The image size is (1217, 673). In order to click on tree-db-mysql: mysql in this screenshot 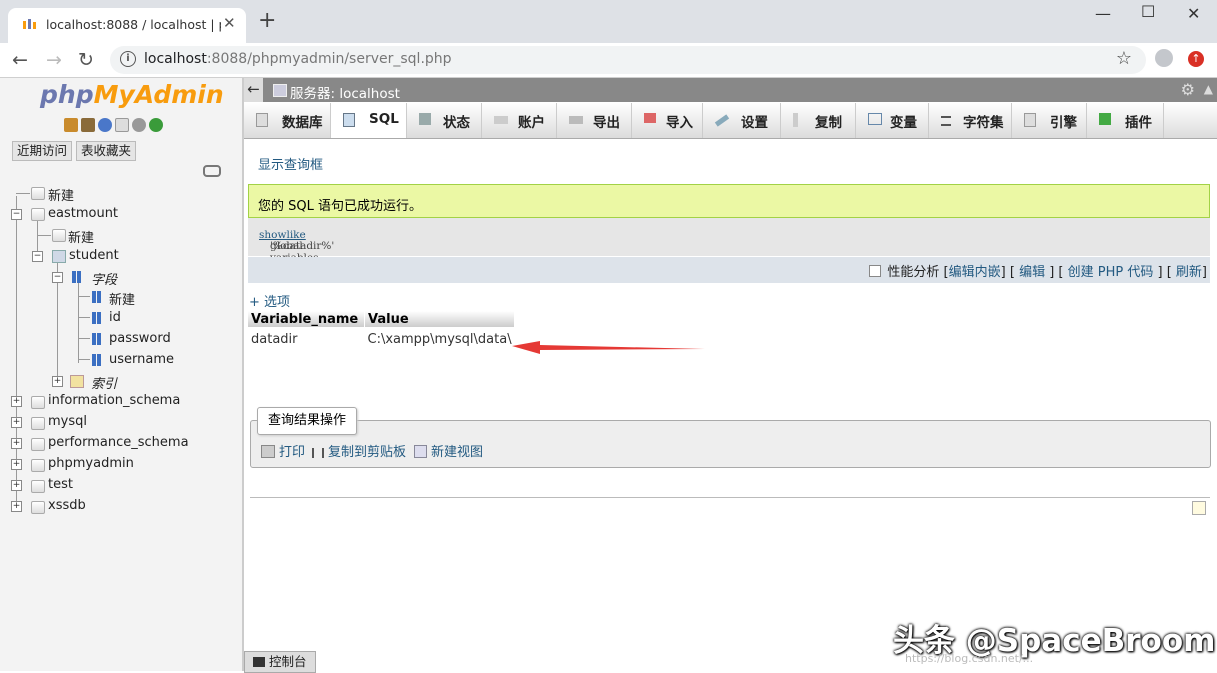, I will do `click(67, 421)`.